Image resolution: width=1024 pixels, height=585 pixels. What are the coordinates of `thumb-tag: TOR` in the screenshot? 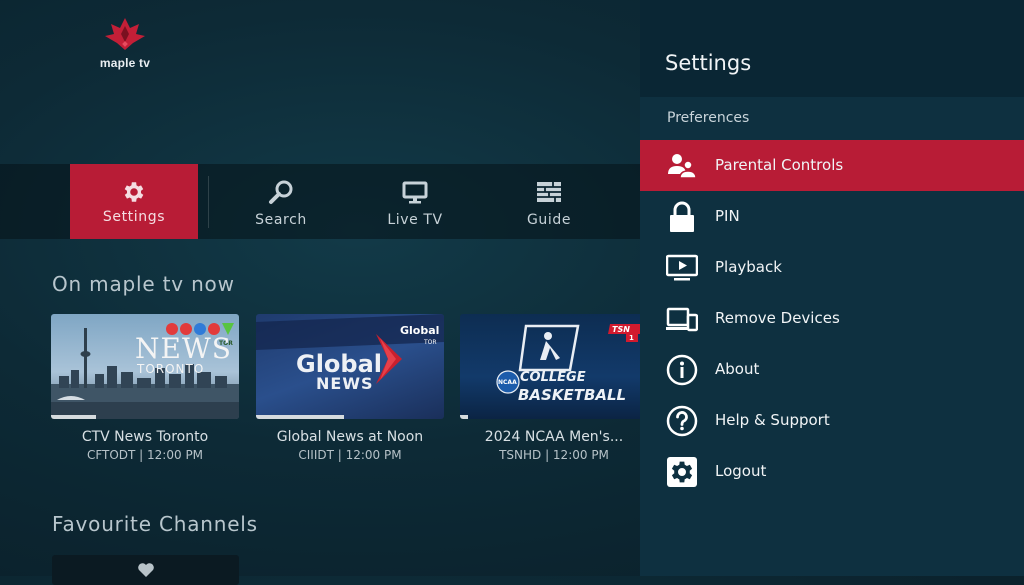 It's located at (430, 342).